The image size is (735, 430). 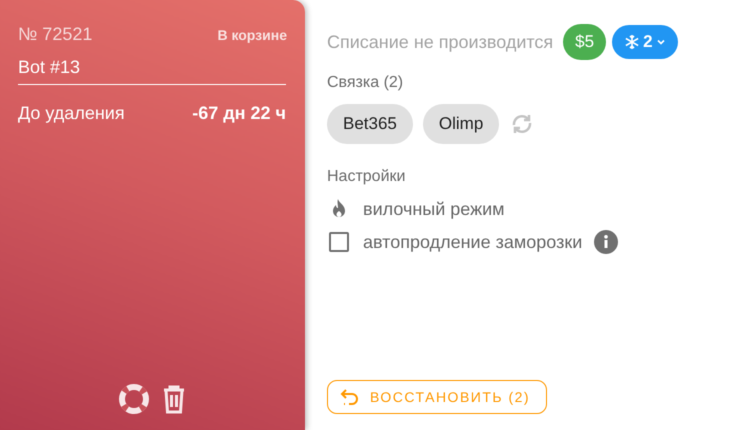 I want to click on lifebuoy-icon, so click(x=133, y=399).